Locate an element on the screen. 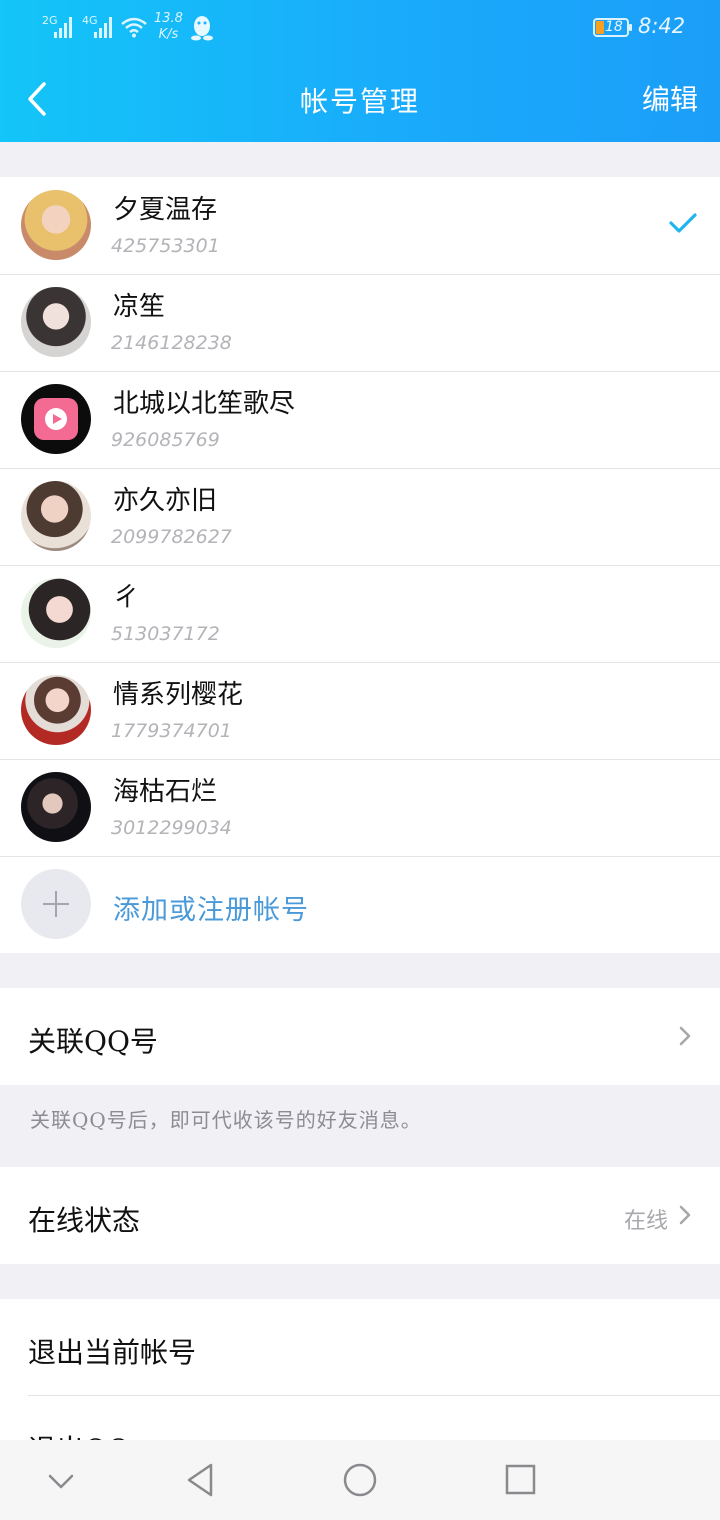 The height and width of the screenshot is (1520, 720). status-time: 8:42 is located at coordinates (662, 26).